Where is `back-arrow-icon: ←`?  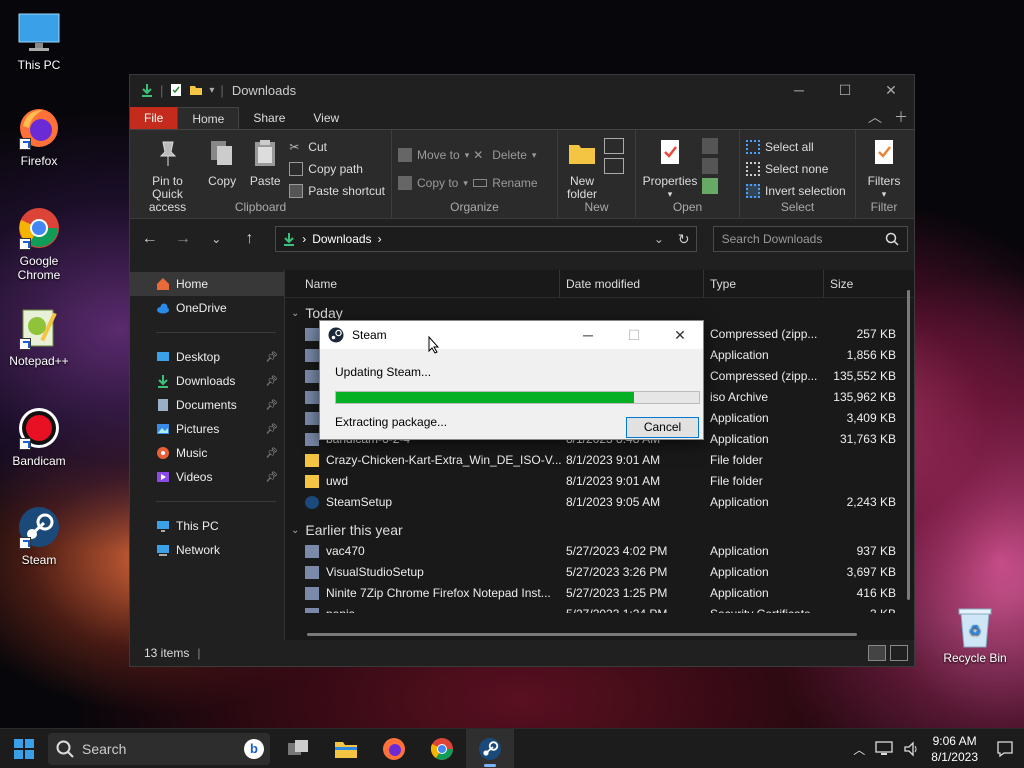
back-arrow-icon: ← is located at coordinates (149, 239).